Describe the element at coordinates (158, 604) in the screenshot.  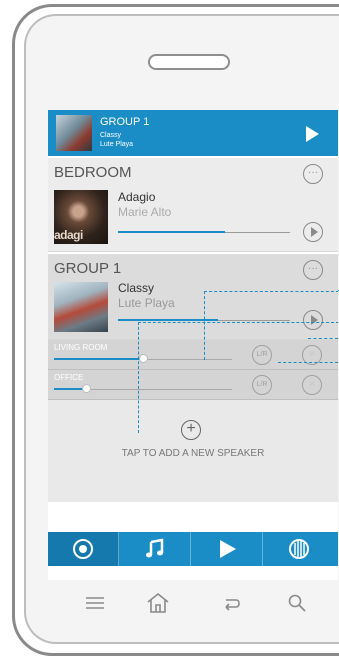
I see `home-icon` at that location.